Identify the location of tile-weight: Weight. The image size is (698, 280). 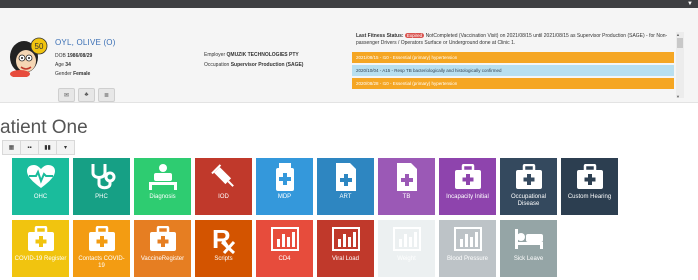
(406, 248).